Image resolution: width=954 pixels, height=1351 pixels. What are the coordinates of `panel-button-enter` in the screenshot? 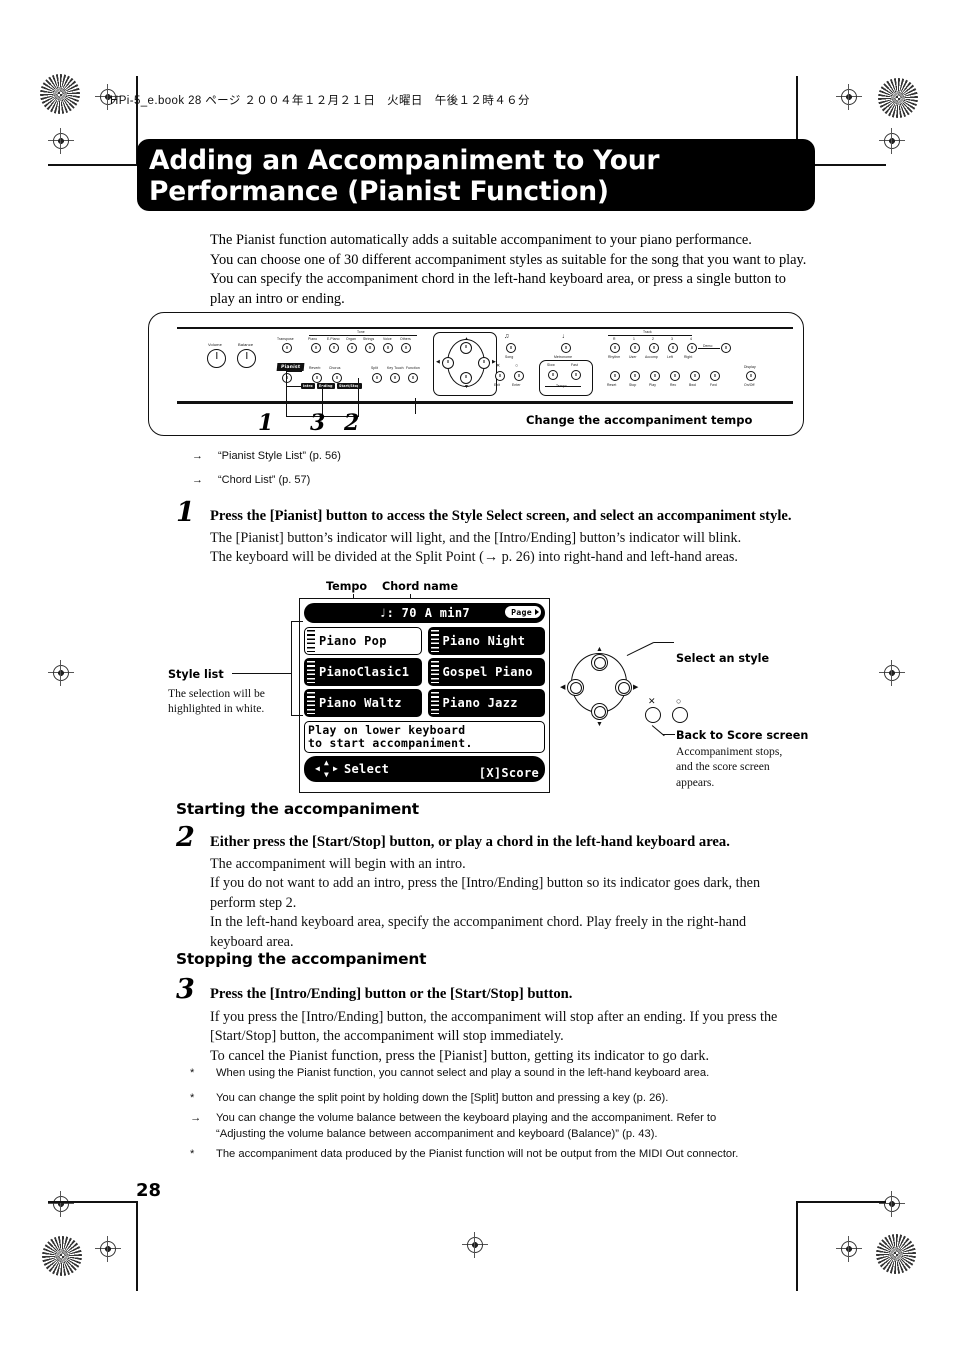 It's located at (519, 376).